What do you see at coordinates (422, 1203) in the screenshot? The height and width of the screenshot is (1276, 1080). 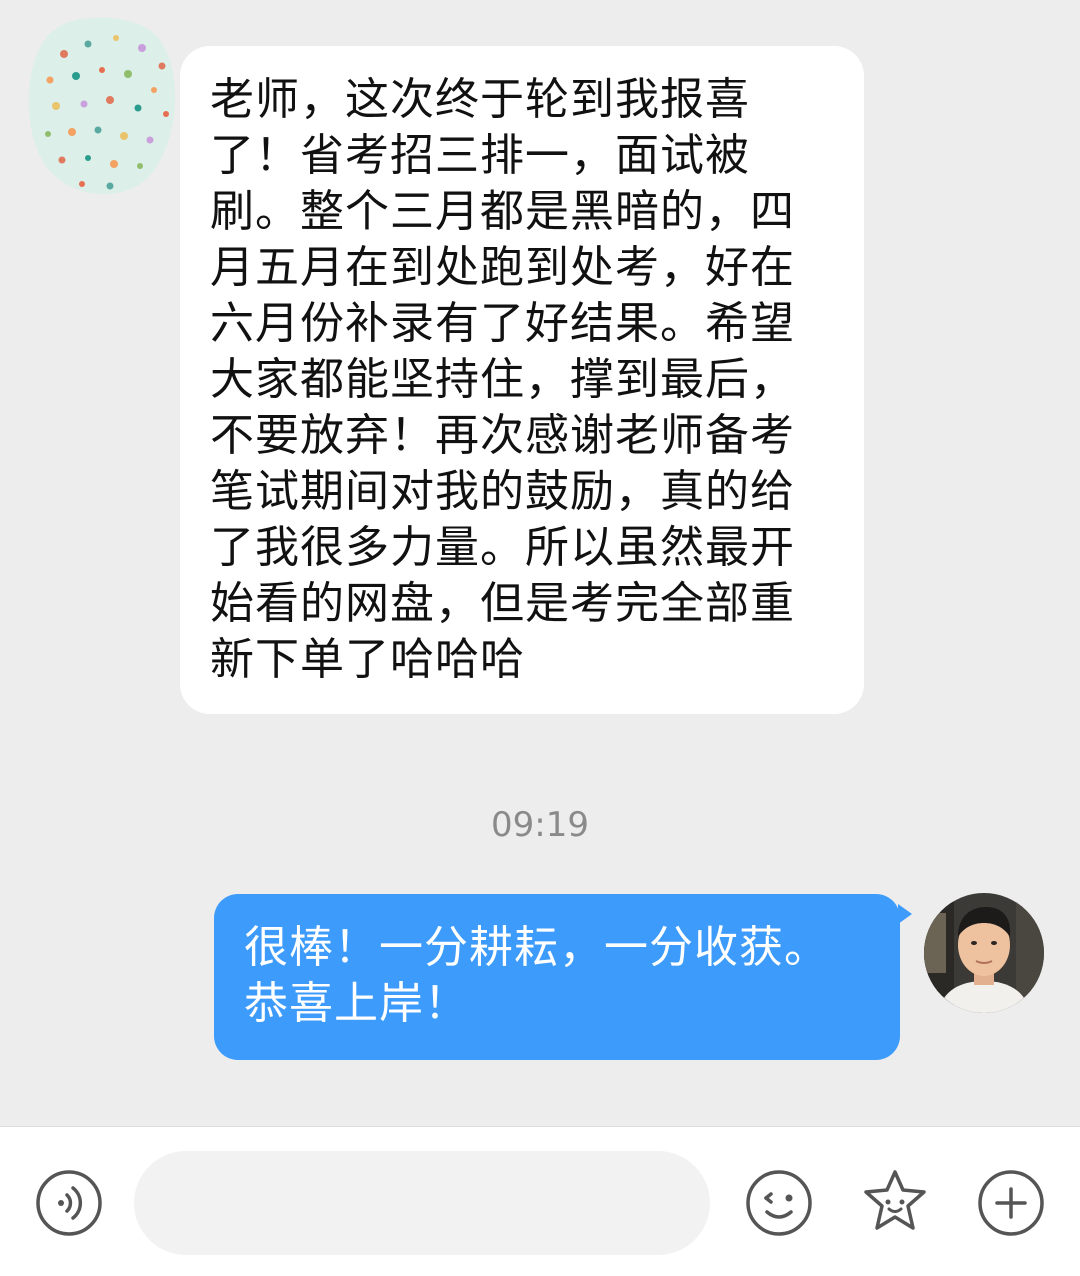 I see `message-text-input` at bounding box center [422, 1203].